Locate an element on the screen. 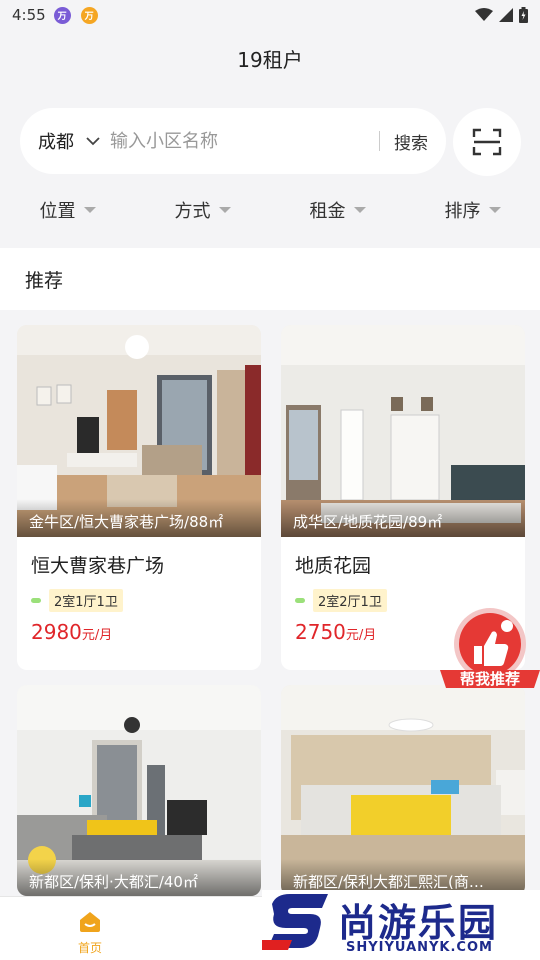  search-input is located at coordinates (237, 141).